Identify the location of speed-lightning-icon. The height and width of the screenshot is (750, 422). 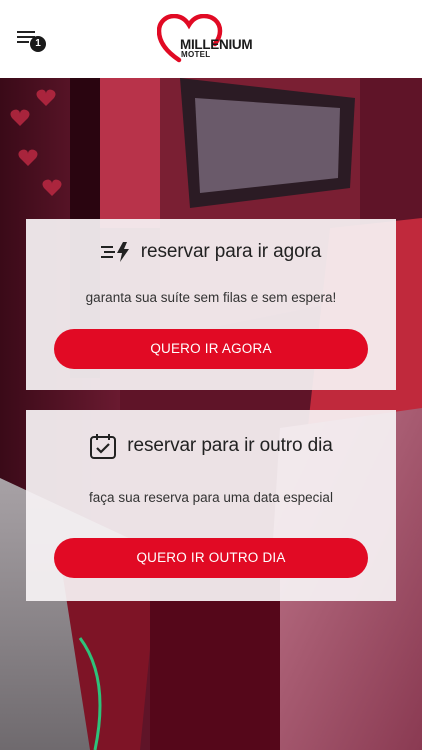
(114, 252).